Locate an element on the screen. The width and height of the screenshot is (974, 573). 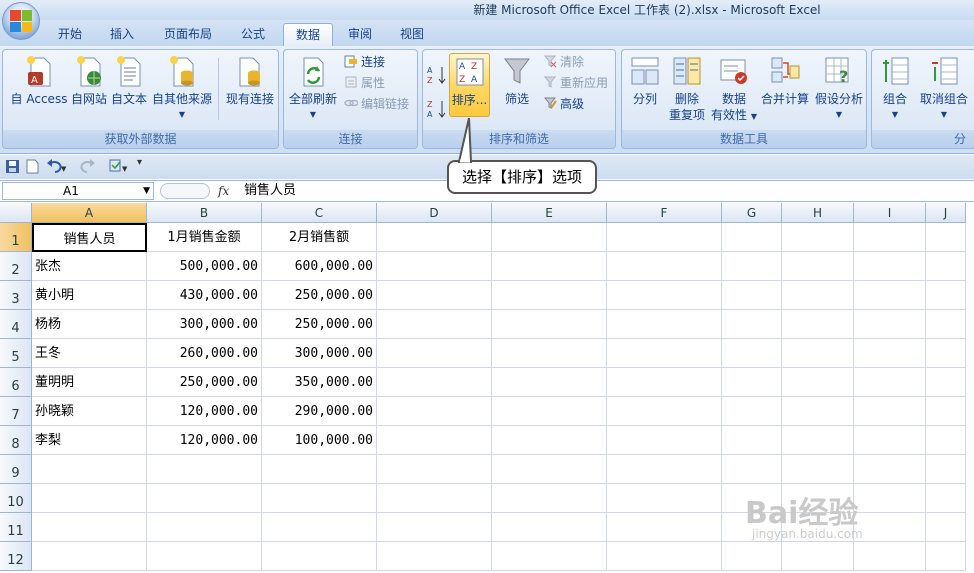
tab-view: 视图 is located at coordinates (412, 34).